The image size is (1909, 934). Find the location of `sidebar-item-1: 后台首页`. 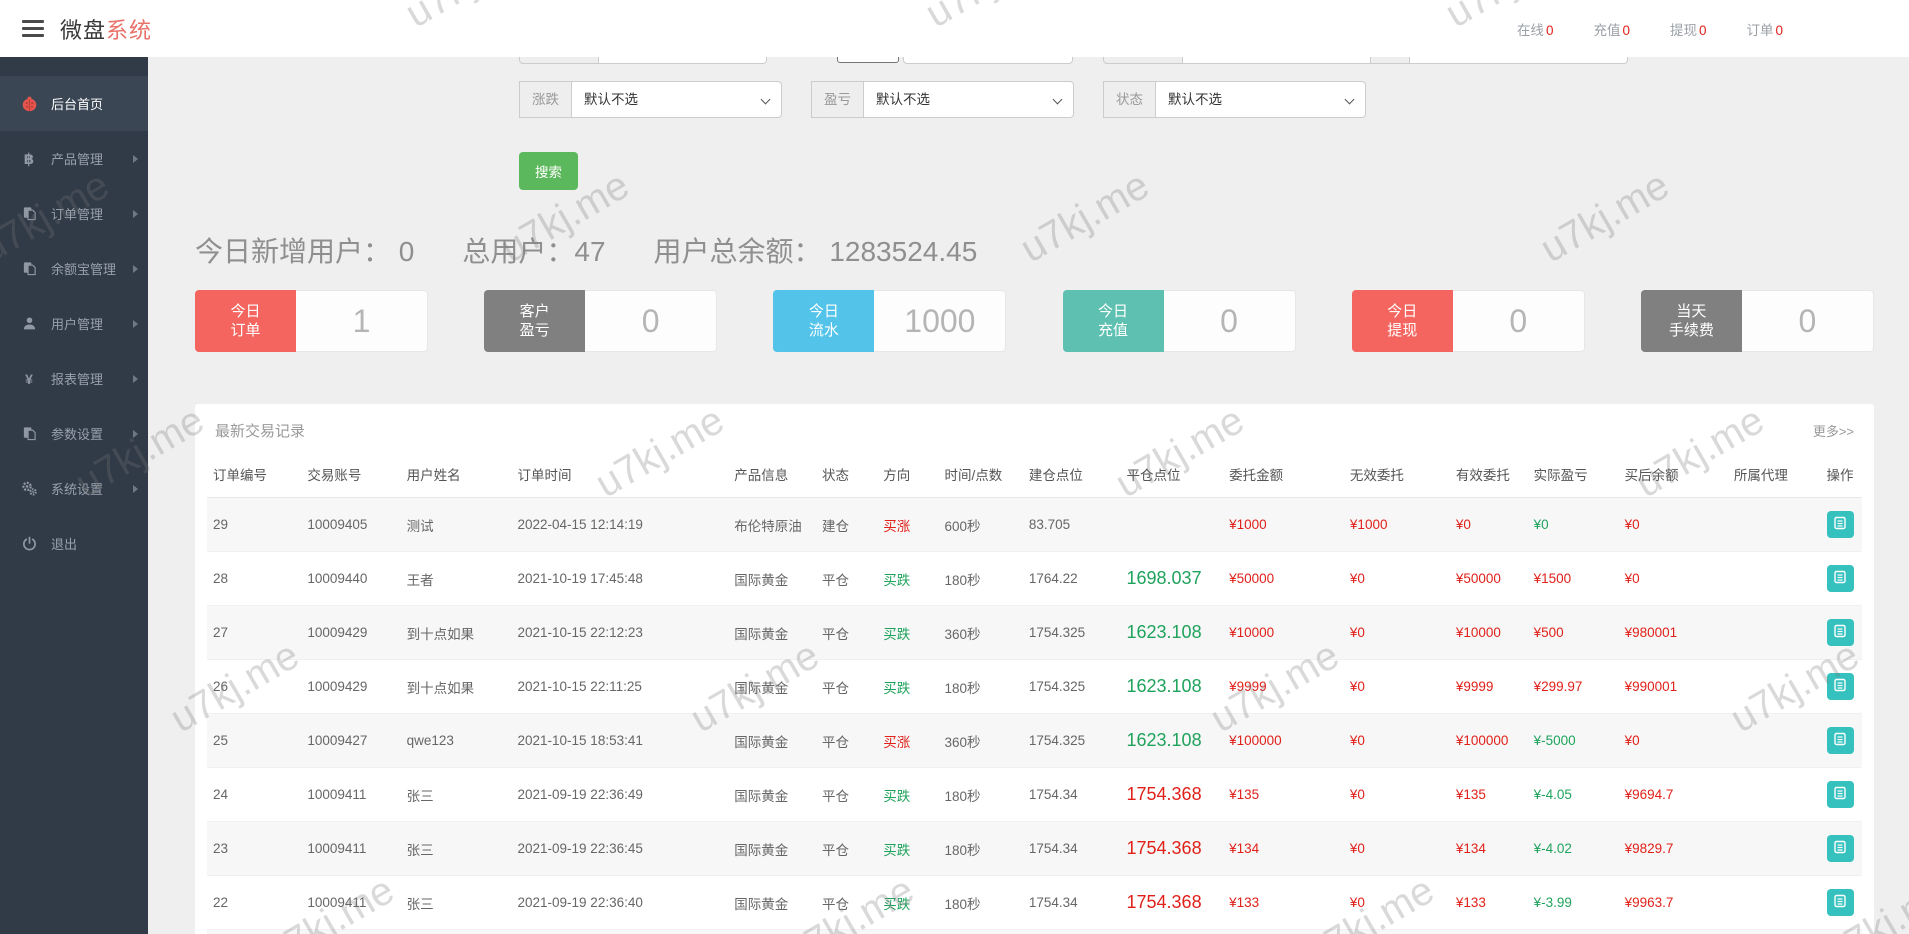

sidebar-item-1: 后台首页 is located at coordinates (74, 103).